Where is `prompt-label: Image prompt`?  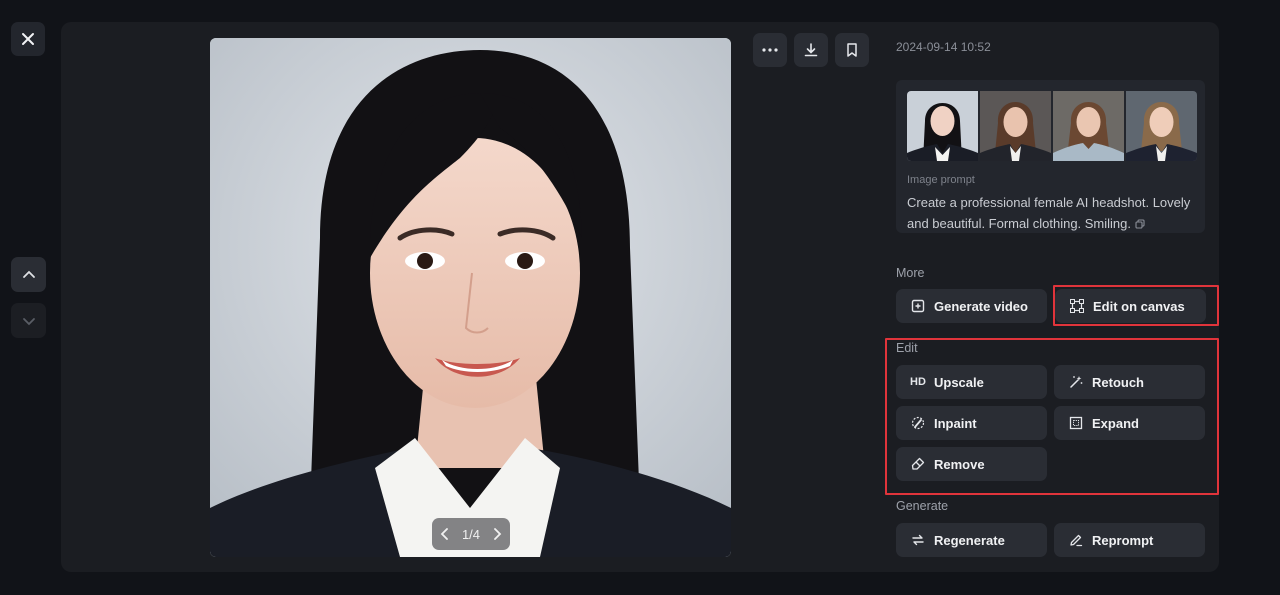 prompt-label: Image prompt is located at coordinates (941, 180).